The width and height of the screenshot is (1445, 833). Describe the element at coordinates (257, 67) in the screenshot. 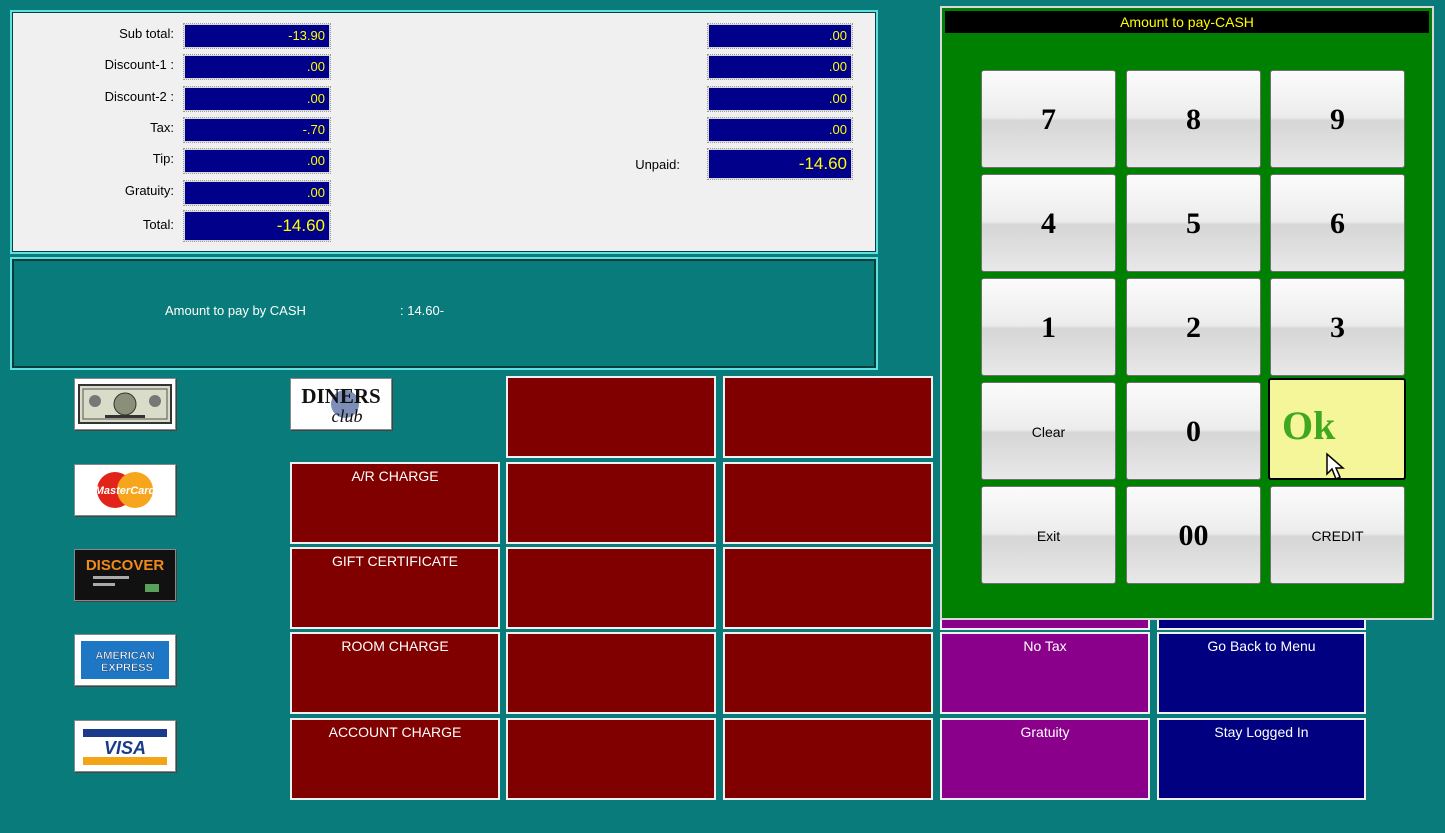

I see `discount1-value: .00` at that location.